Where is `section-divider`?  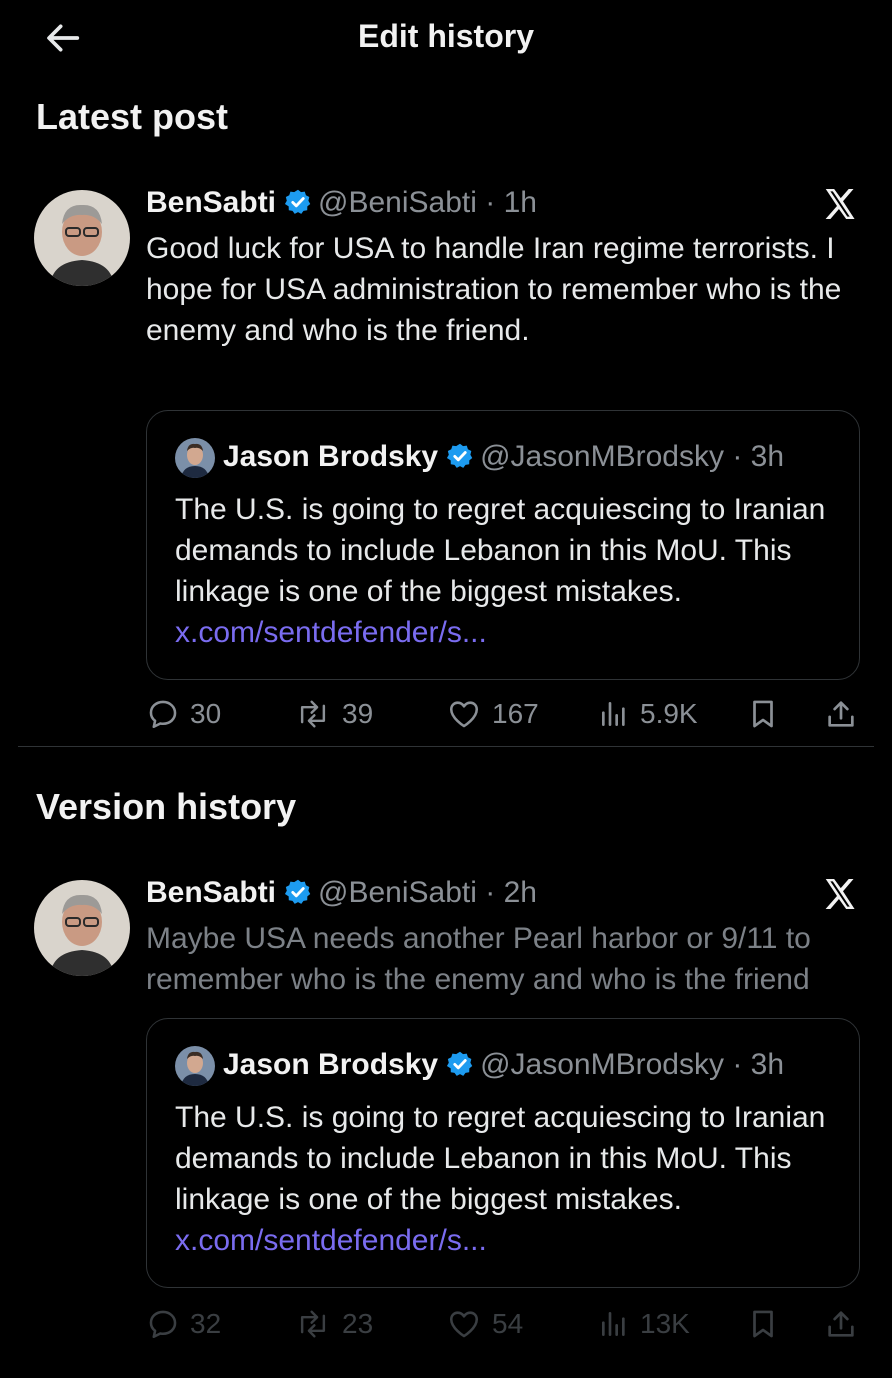 section-divider is located at coordinates (446, 746).